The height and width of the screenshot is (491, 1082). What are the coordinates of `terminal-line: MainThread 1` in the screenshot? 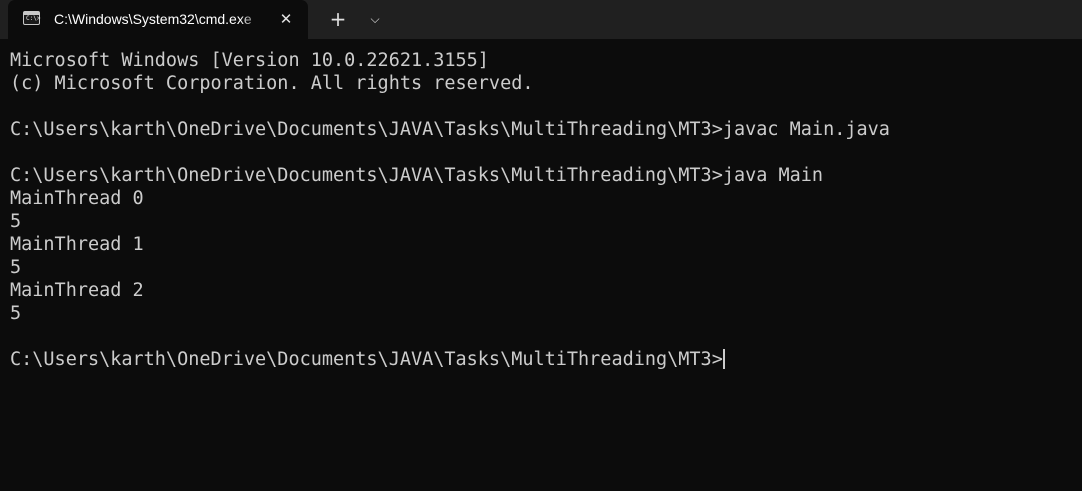 It's located at (77, 244).